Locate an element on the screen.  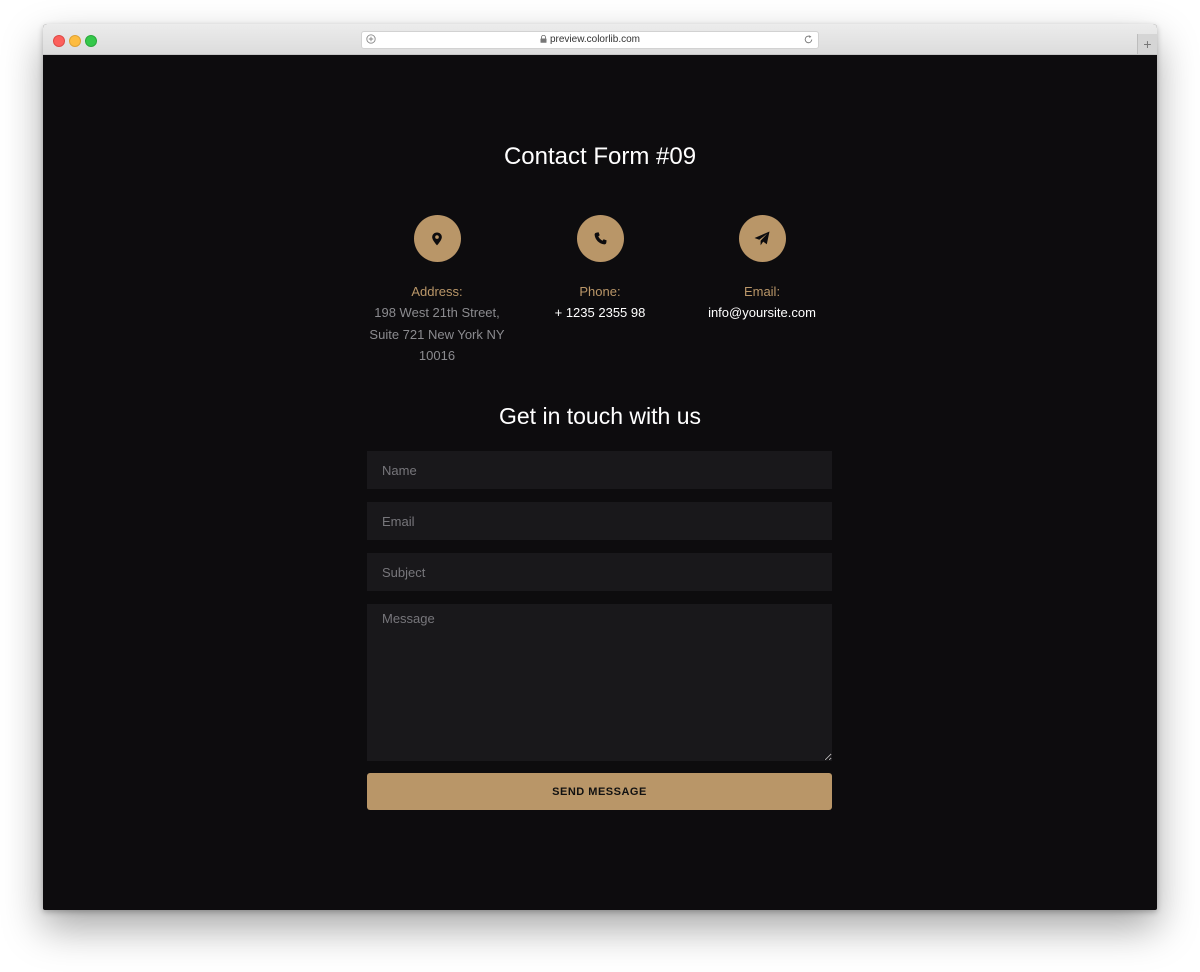
paper-plane-icon is located at coordinates (762, 238).